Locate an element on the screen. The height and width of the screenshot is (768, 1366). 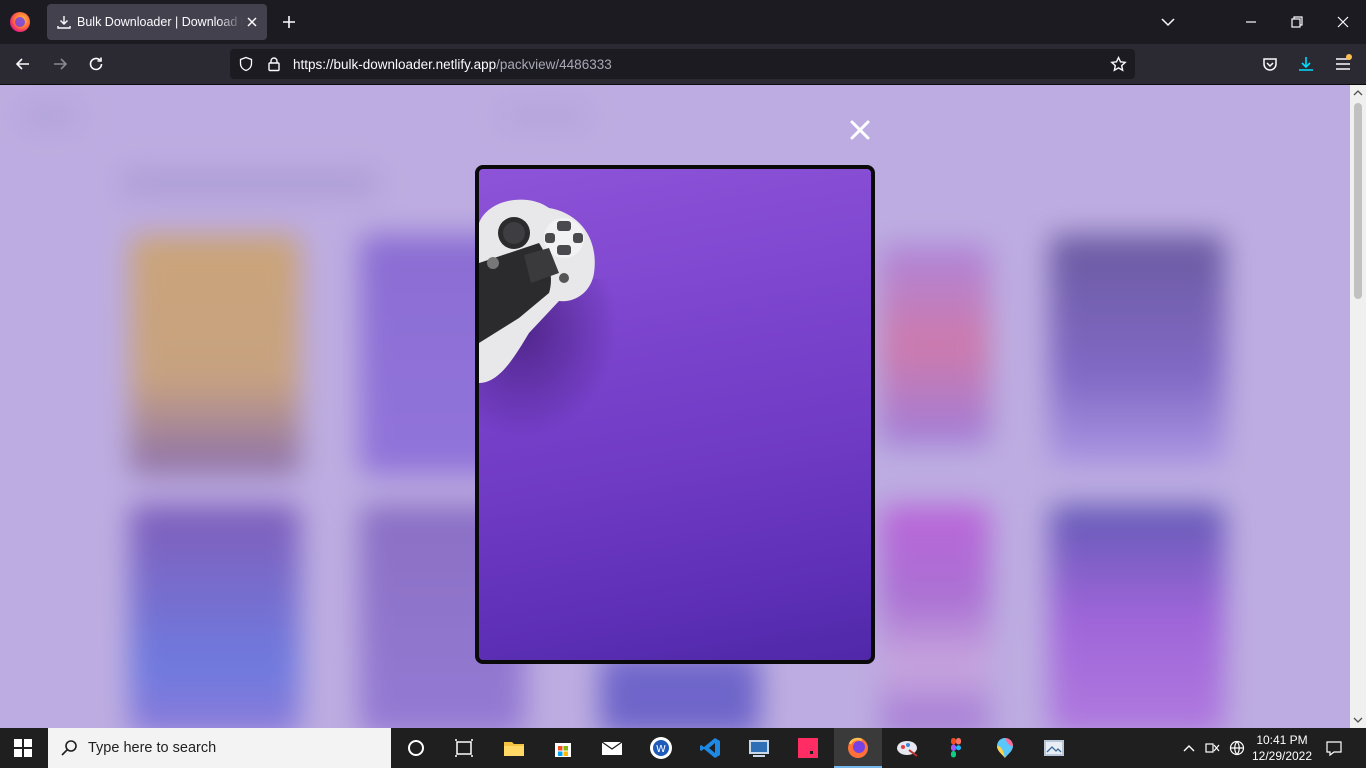
search-placeholder: Type here to search is located at coordinates (152, 748).